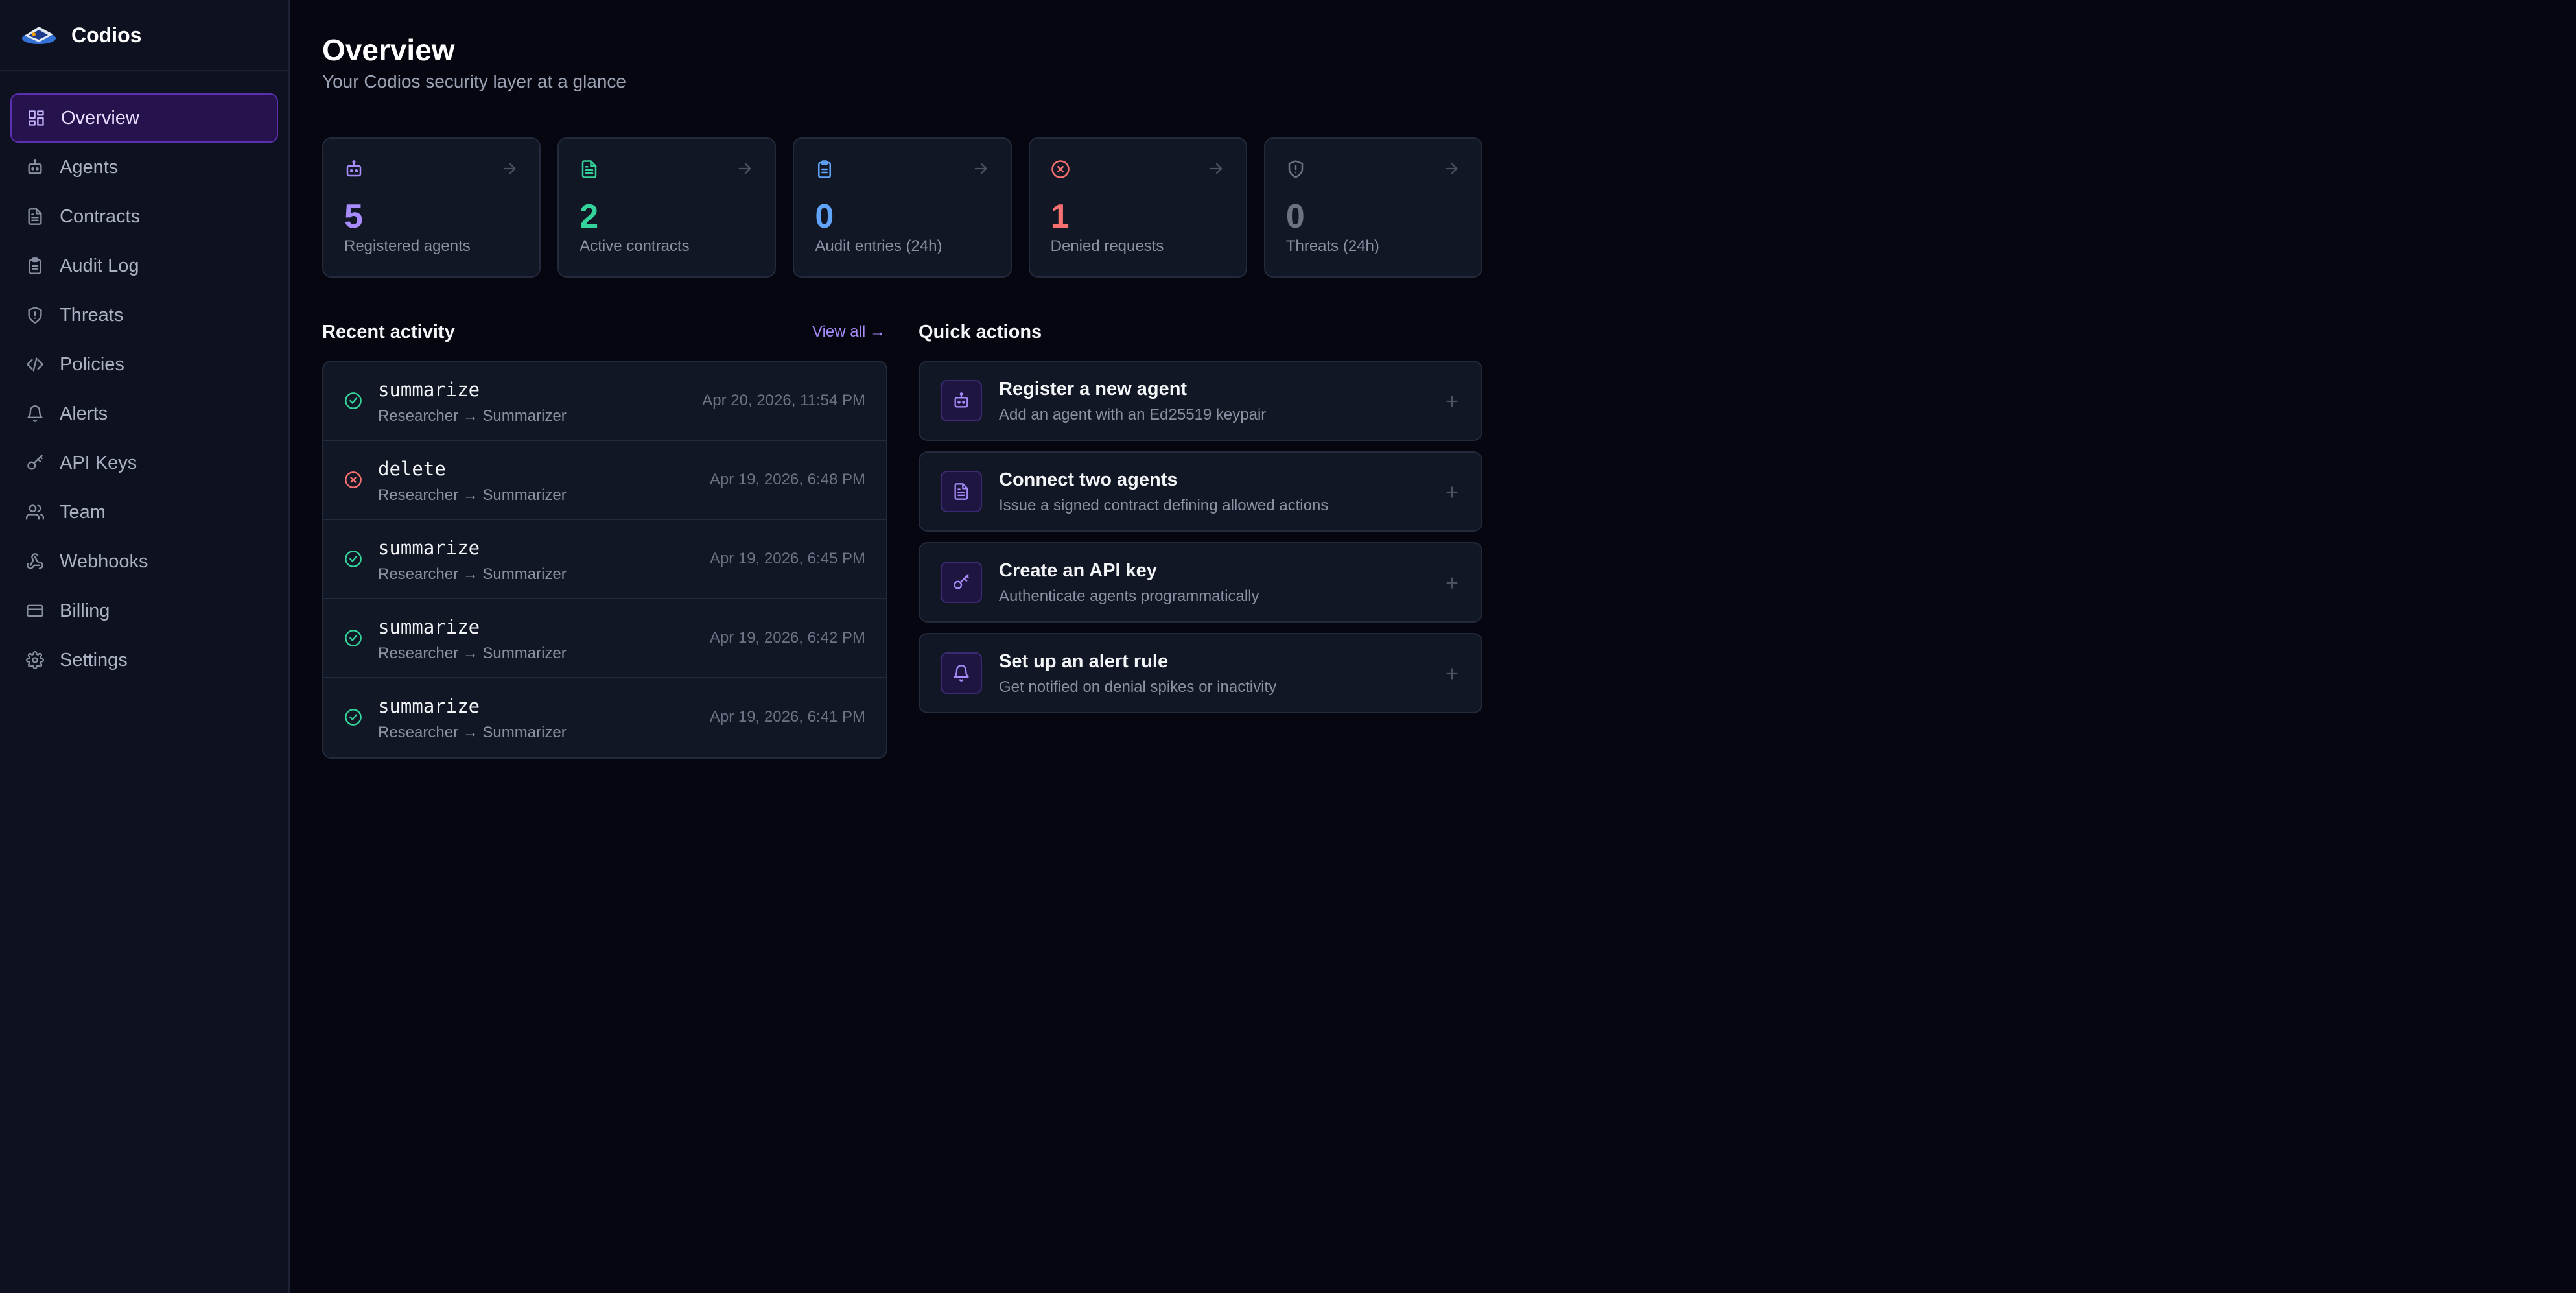  Describe the element at coordinates (100, 117) in the screenshot. I see `sidebar-item-label: Overview` at that location.